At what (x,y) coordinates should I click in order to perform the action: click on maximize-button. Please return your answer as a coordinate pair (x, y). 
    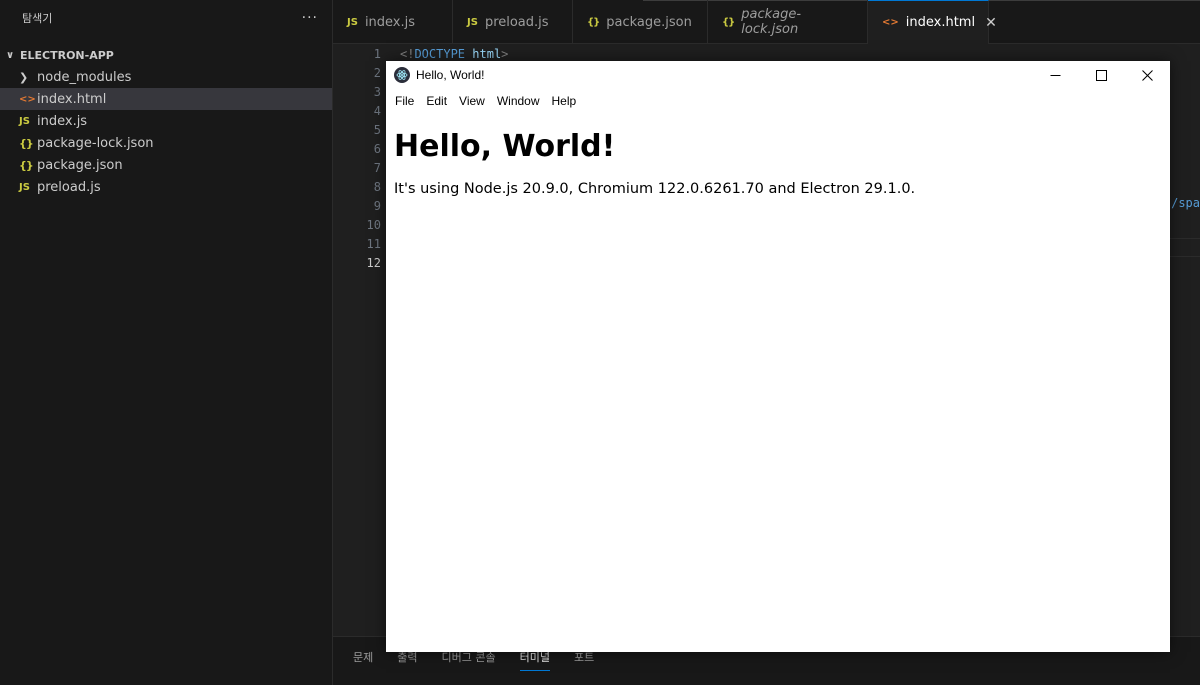
    Looking at the image, I should click on (1101, 75).